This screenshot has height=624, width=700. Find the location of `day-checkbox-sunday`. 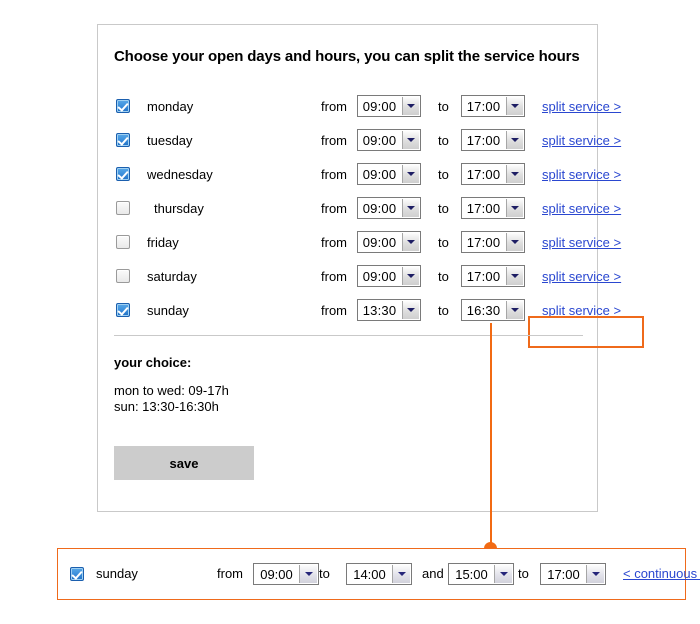

day-checkbox-sunday is located at coordinates (125, 310).